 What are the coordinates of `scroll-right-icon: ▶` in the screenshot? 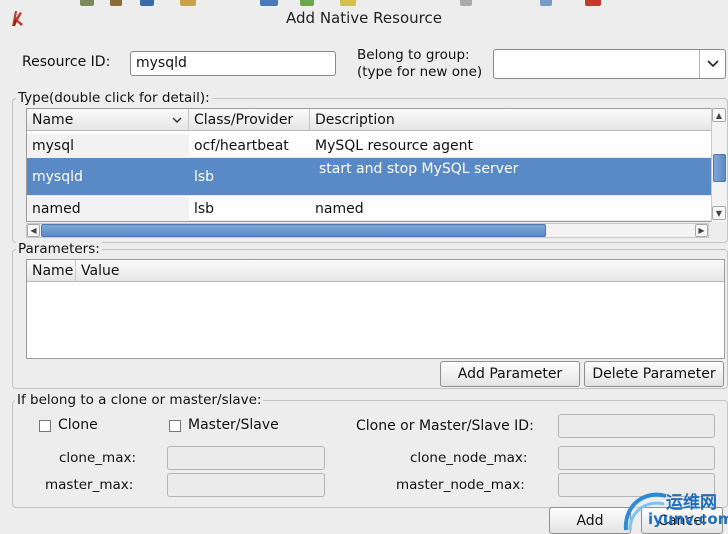 It's located at (701, 230).